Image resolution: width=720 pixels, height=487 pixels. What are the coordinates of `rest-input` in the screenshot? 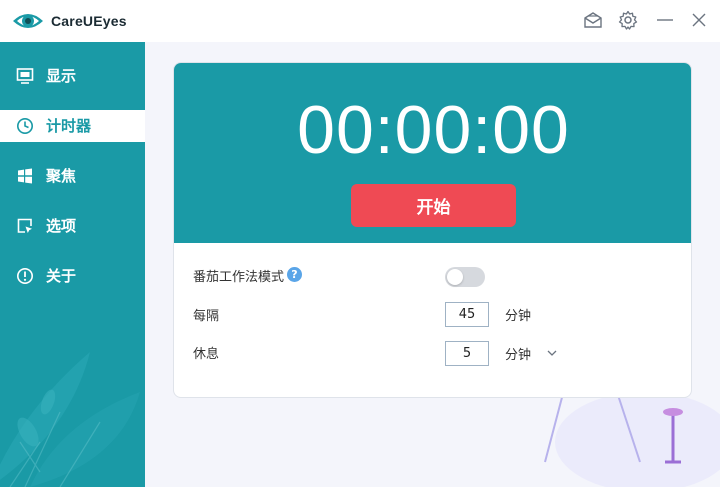 It's located at (467, 353).